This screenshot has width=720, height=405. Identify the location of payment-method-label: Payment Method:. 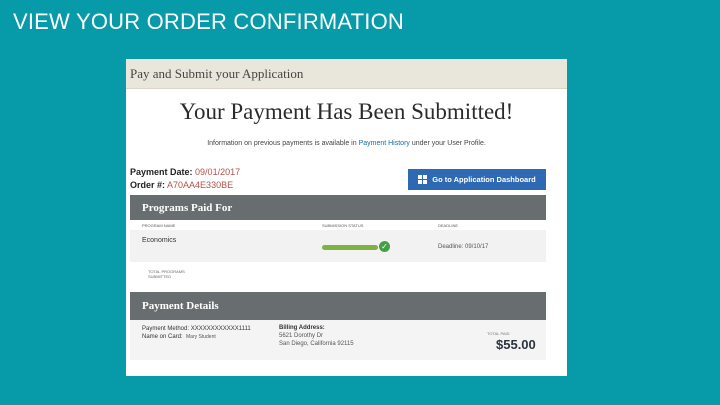
(166, 329).